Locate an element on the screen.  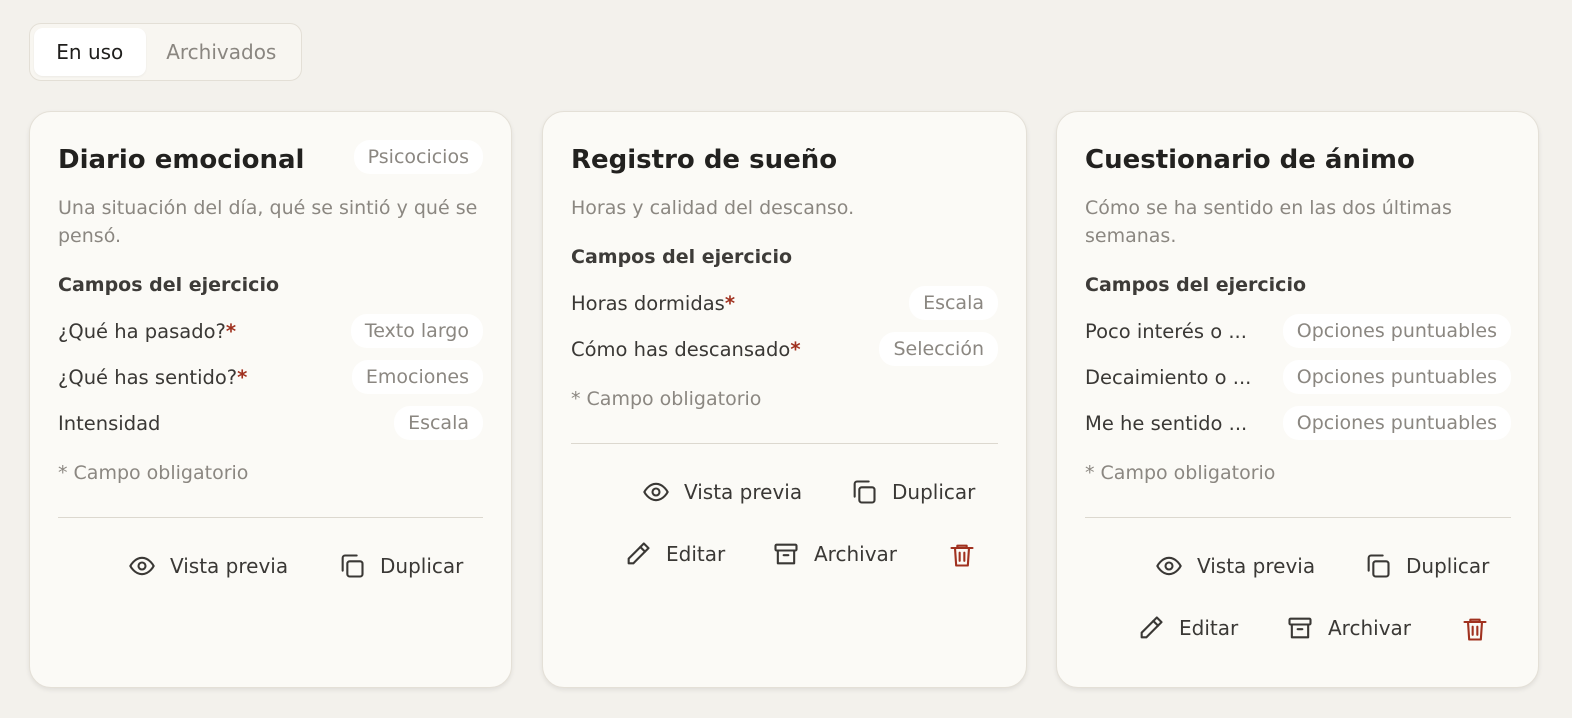
card-description: Horas y calidad del descanso. is located at coordinates (713, 208).